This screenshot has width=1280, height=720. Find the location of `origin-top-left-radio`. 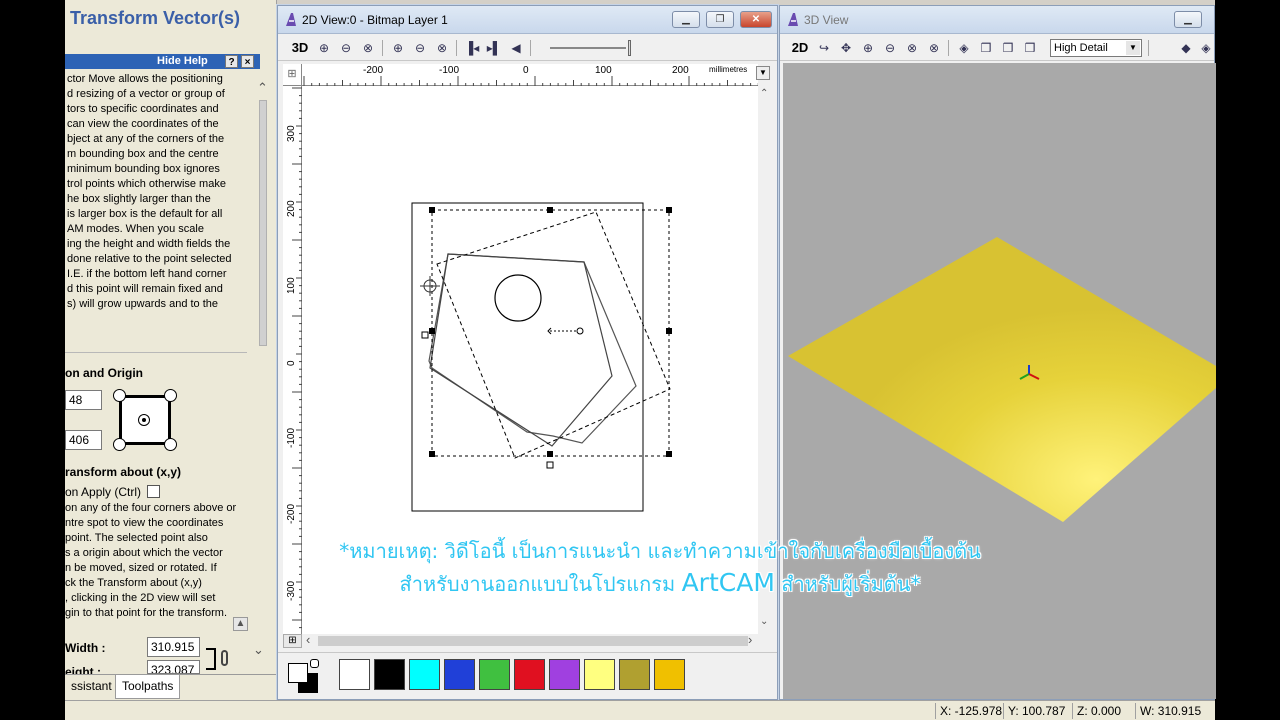

origin-top-left-radio is located at coordinates (119, 395).